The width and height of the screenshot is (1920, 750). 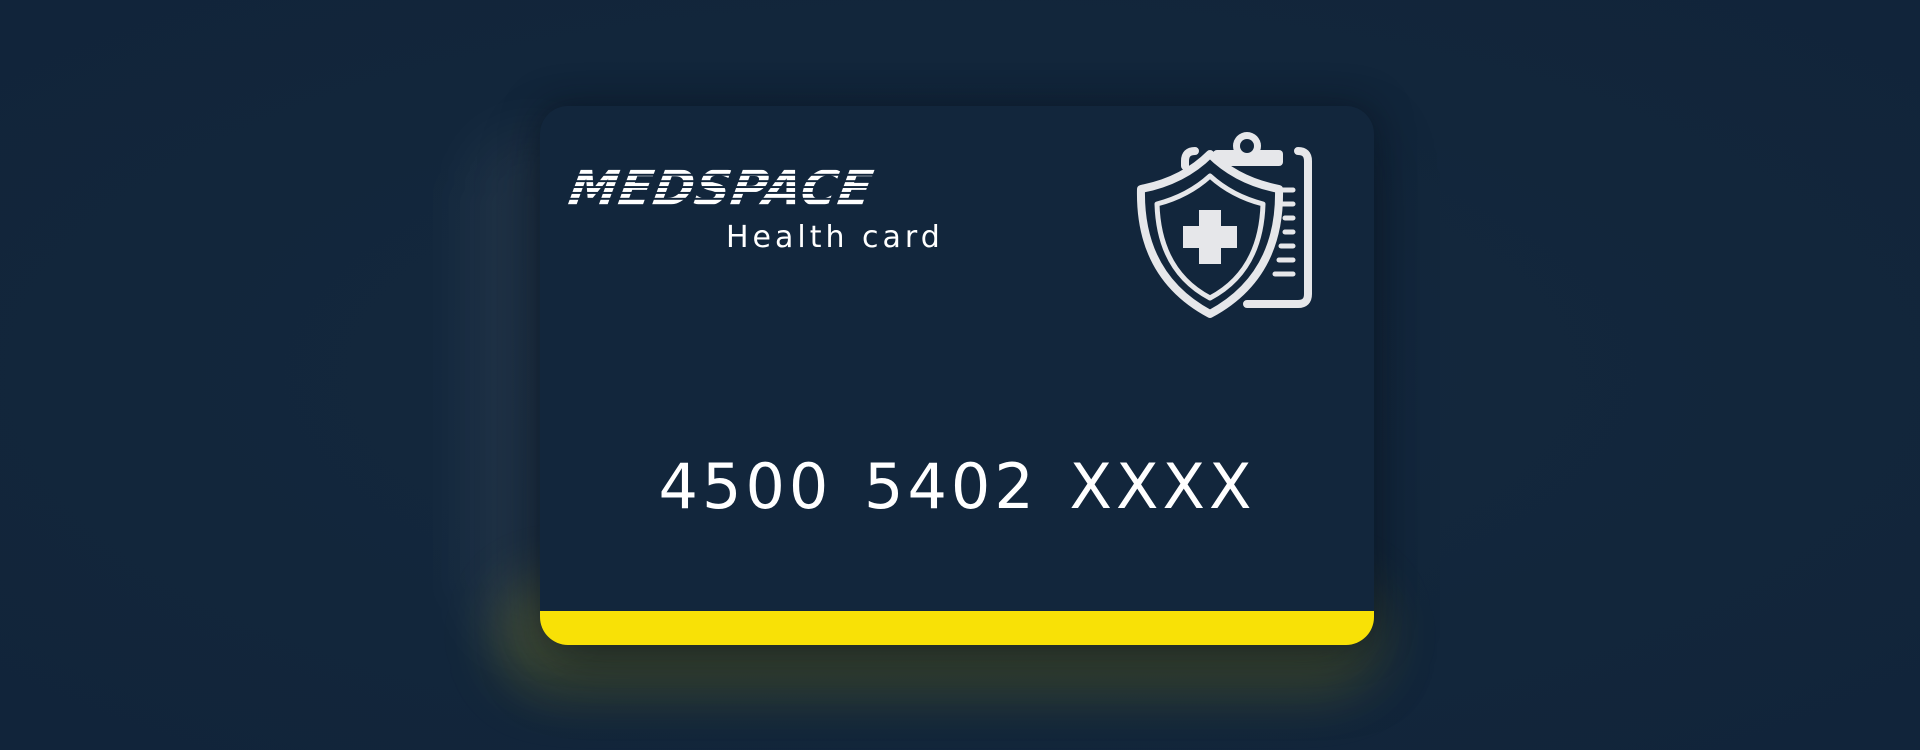 What do you see at coordinates (957, 628) in the screenshot?
I see `card-yellow-stripe` at bounding box center [957, 628].